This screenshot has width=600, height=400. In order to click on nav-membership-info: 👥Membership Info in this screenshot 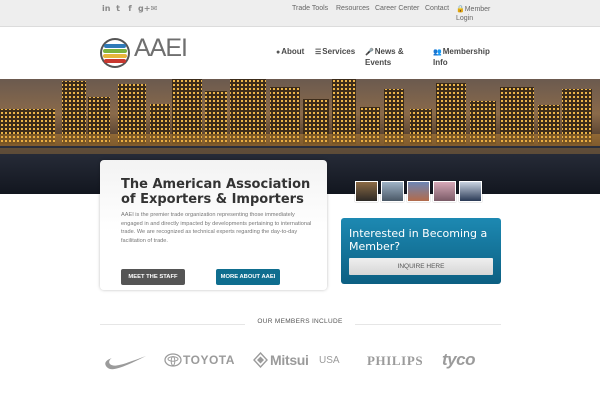, I will do `click(466, 57)`.